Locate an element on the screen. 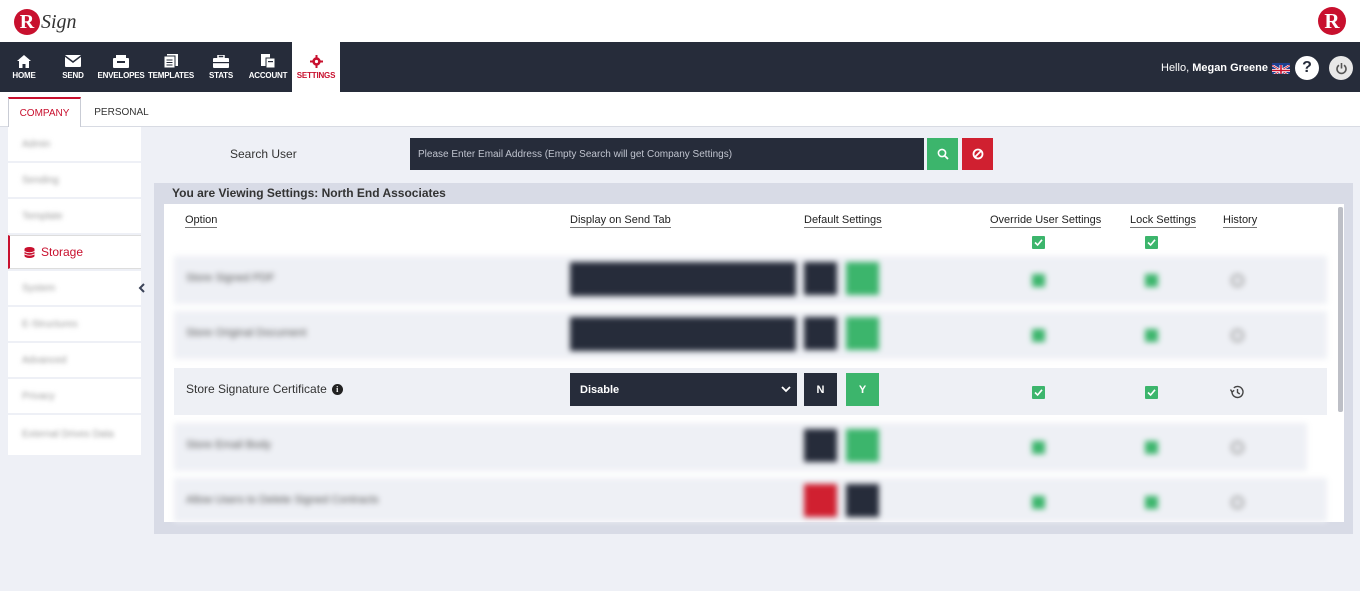 The image size is (1360, 591). logo-wordmark: Sign is located at coordinates (59, 21).